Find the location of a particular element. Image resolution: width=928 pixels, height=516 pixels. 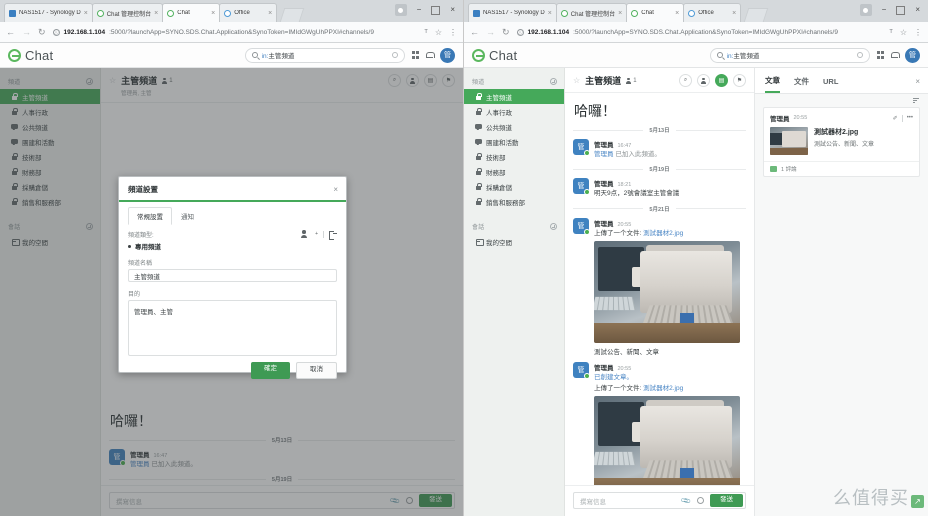

mention-link: 管理員 is located at coordinates (604, 154).